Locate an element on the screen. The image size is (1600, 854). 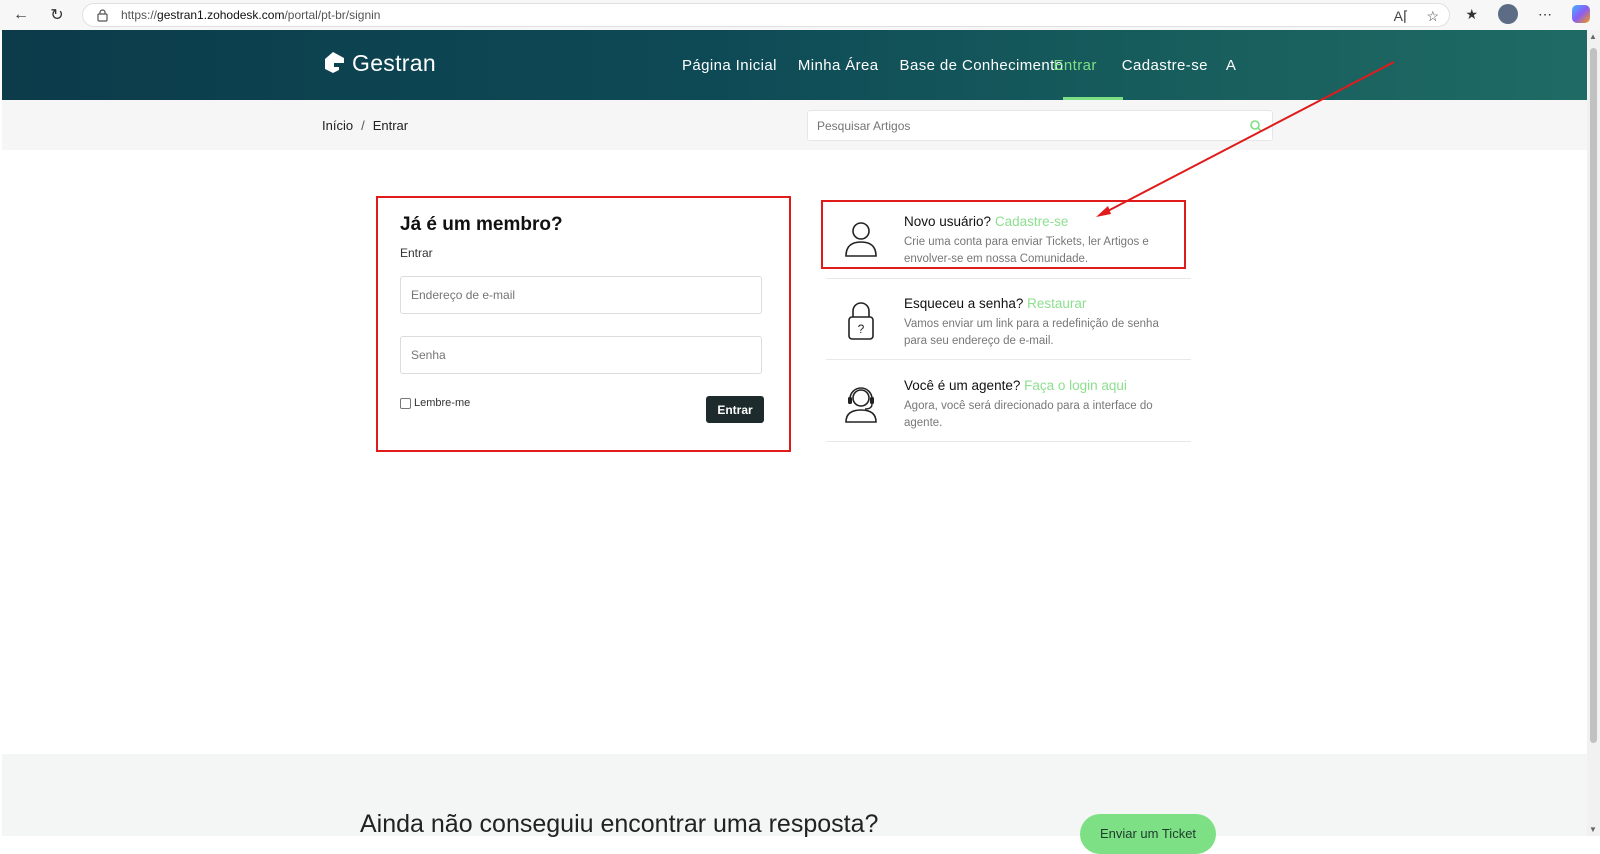
search-box is located at coordinates (1040, 125).